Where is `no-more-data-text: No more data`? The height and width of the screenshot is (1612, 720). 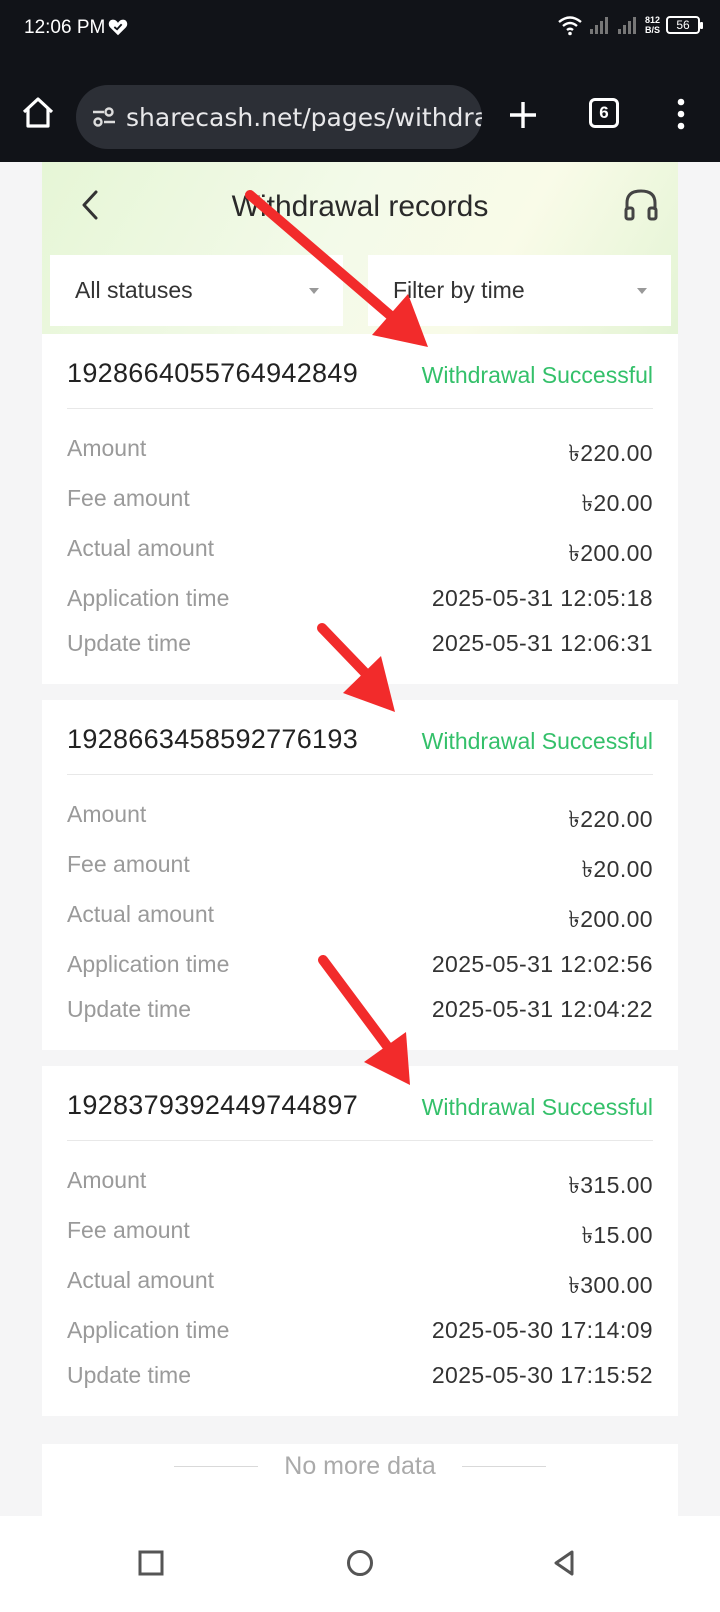 no-more-data-text: No more data is located at coordinates (360, 1466).